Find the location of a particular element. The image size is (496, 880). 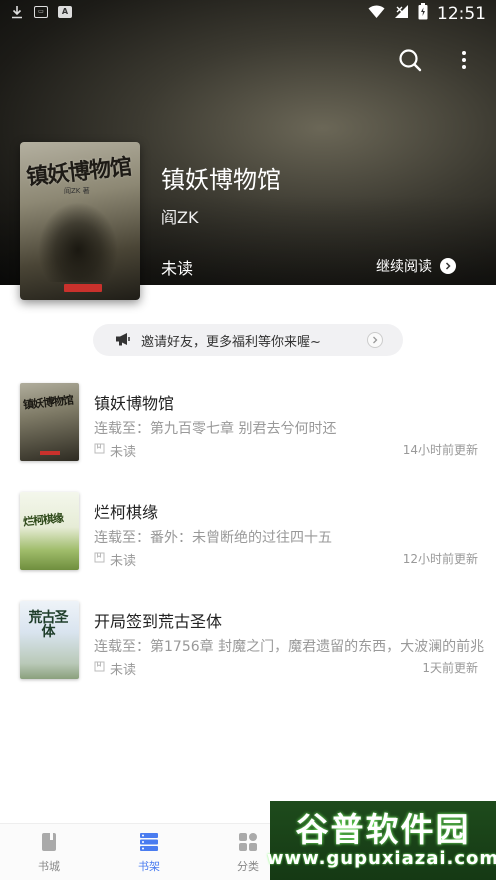

battery-icon is located at coordinates (423, 13).